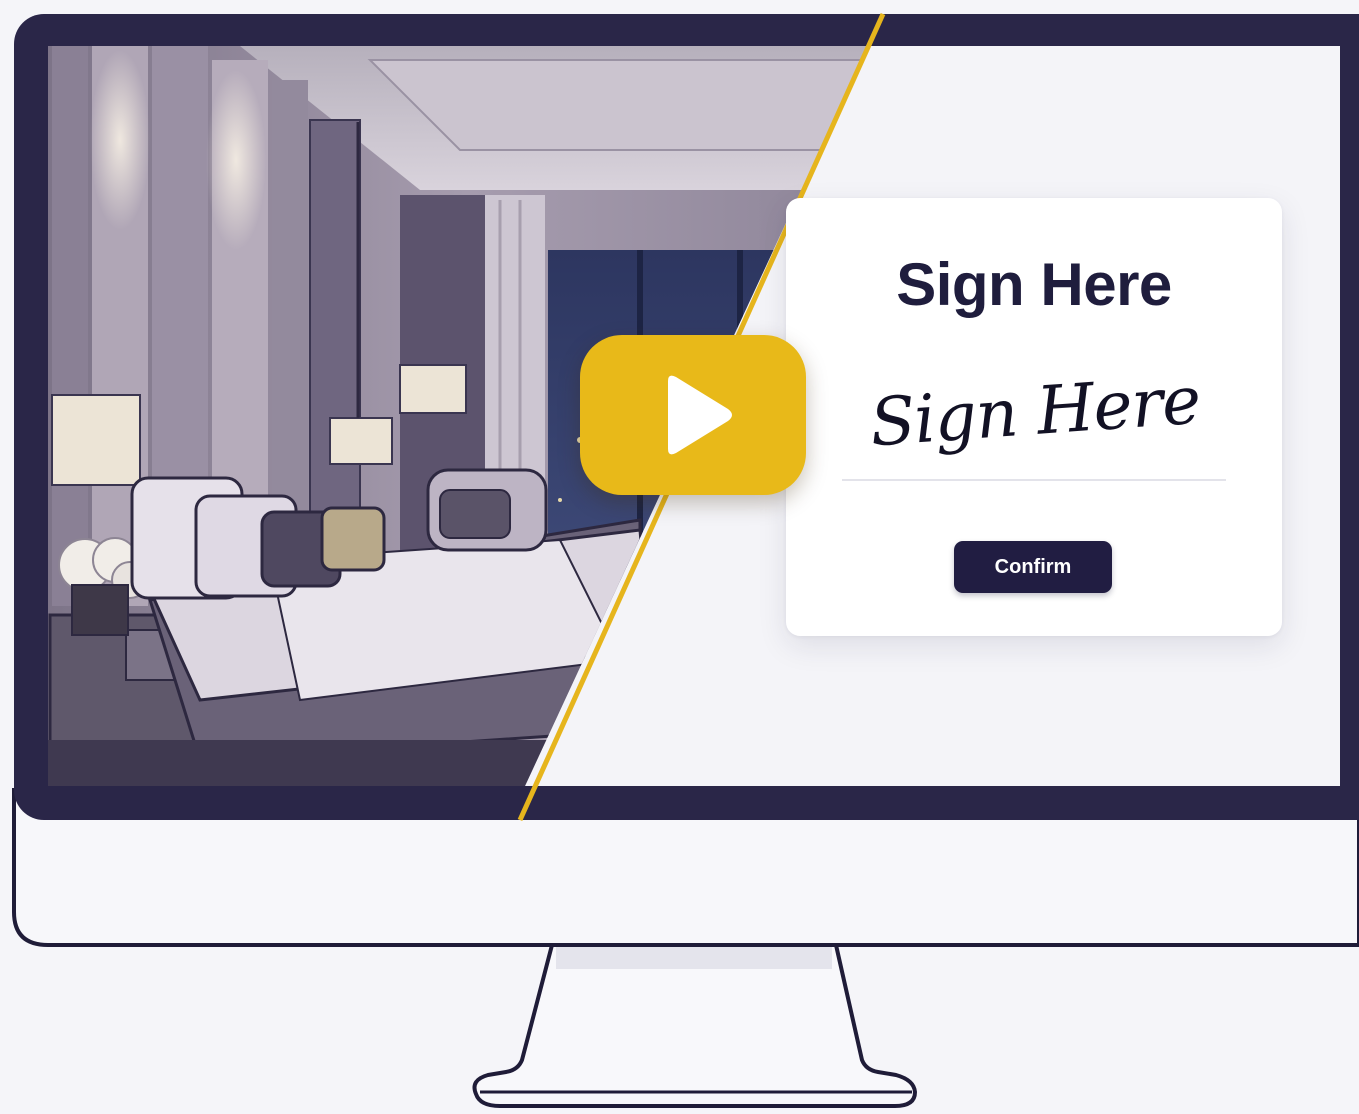  What do you see at coordinates (694, 1025) in the screenshot?
I see `monitor-stand` at bounding box center [694, 1025].